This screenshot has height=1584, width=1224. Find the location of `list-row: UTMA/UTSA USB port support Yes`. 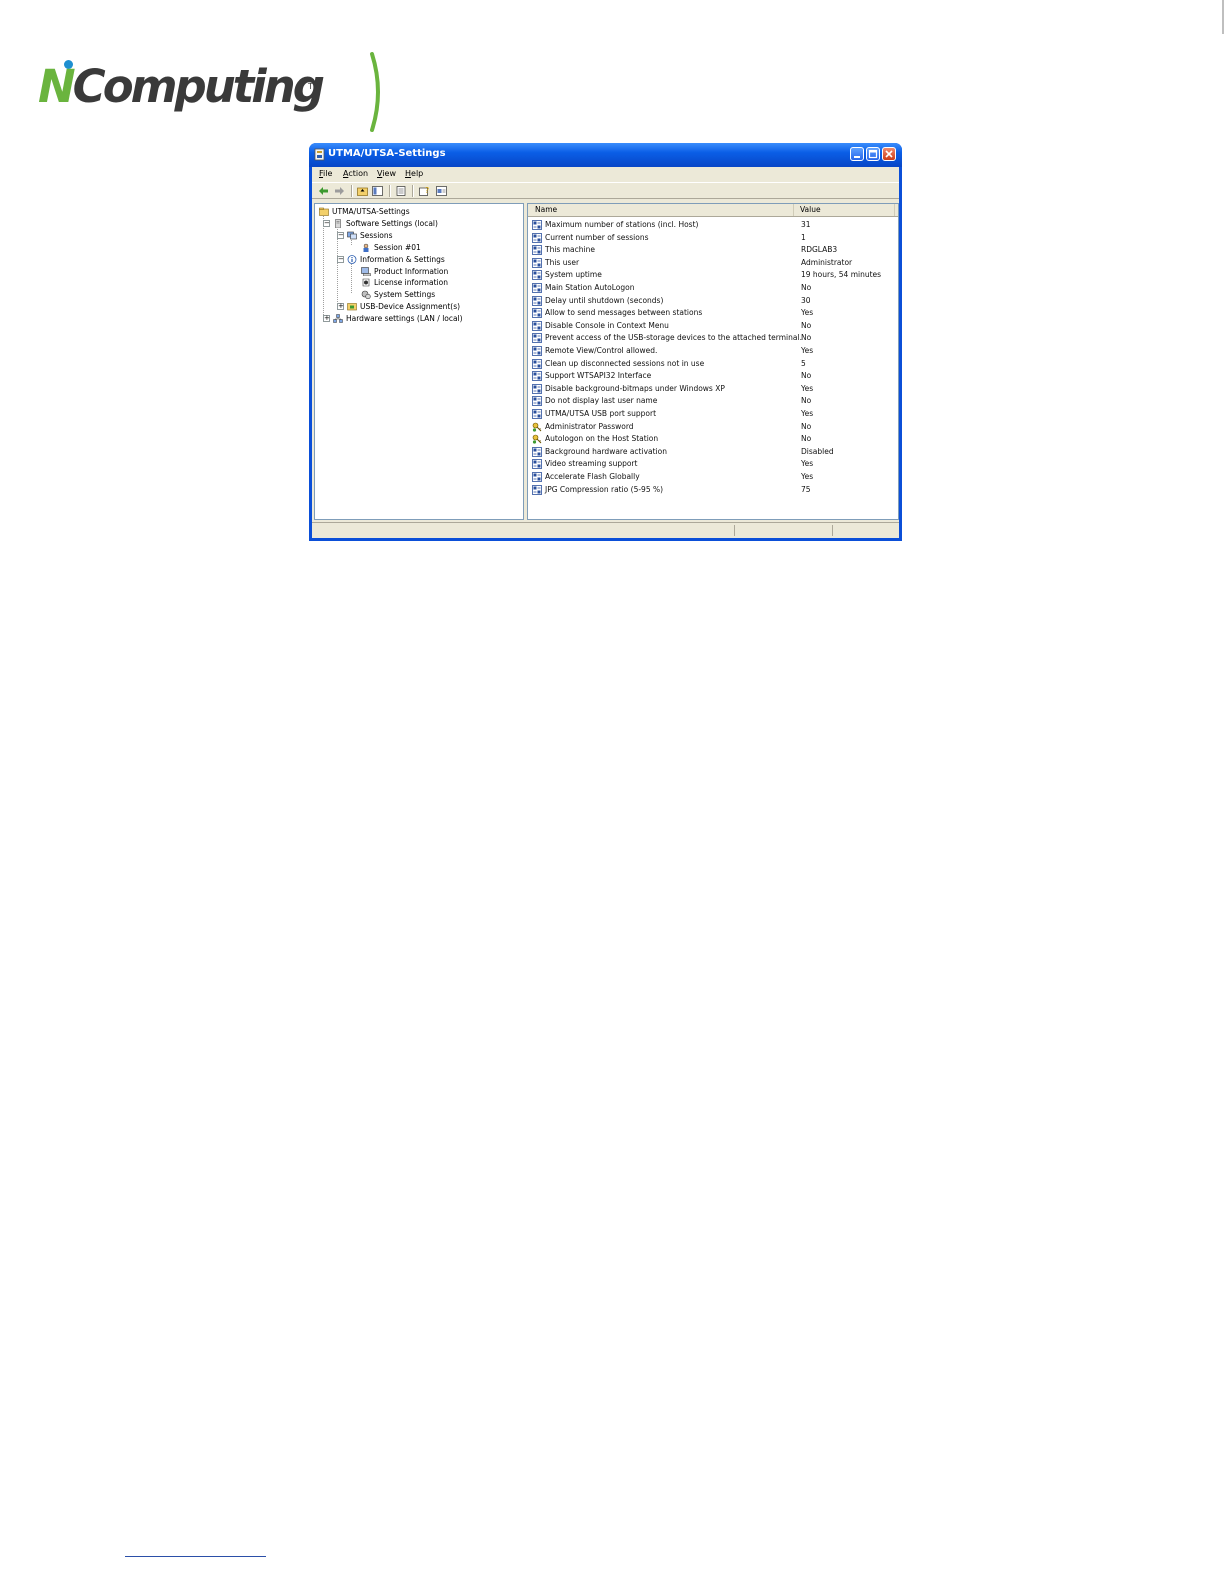

list-row: UTMA/UTSA USB port support Yes is located at coordinates (713, 414).